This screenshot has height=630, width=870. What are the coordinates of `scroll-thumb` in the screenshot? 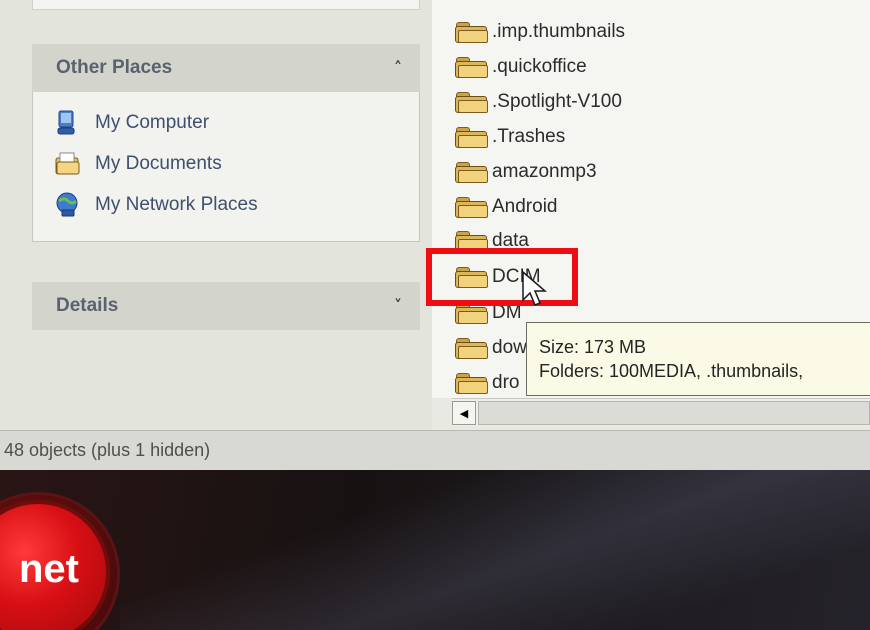 It's located at (674, 413).